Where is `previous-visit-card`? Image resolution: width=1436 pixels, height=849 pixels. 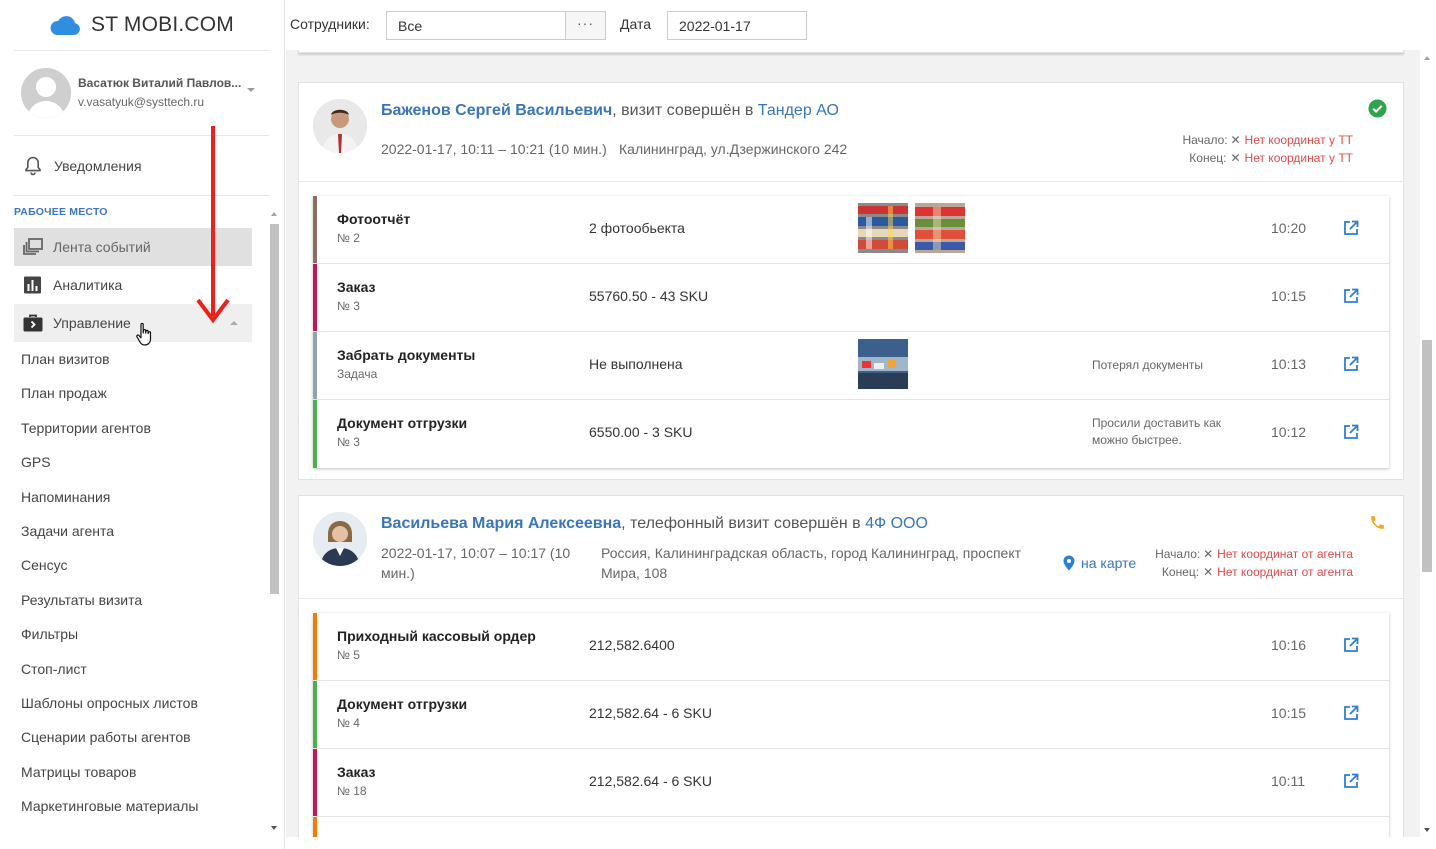 previous-visit-card is located at coordinates (851, 51).